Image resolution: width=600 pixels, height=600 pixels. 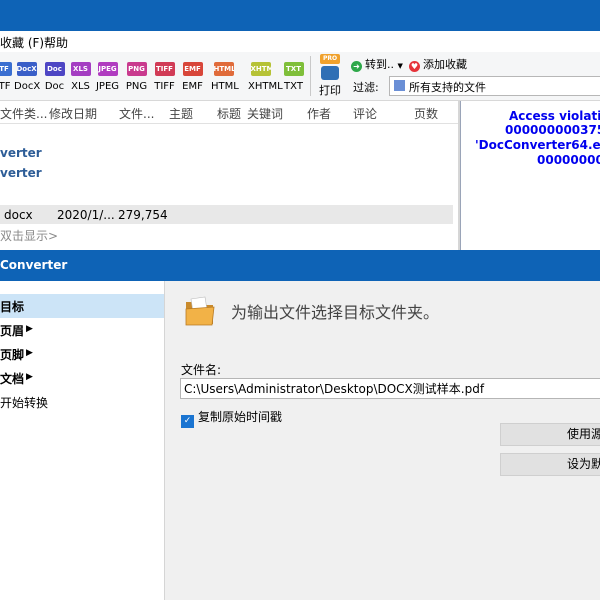 What do you see at coordinates (192, 69) in the screenshot?
I see `emf-icon: EMF` at bounding box center [192, 69].